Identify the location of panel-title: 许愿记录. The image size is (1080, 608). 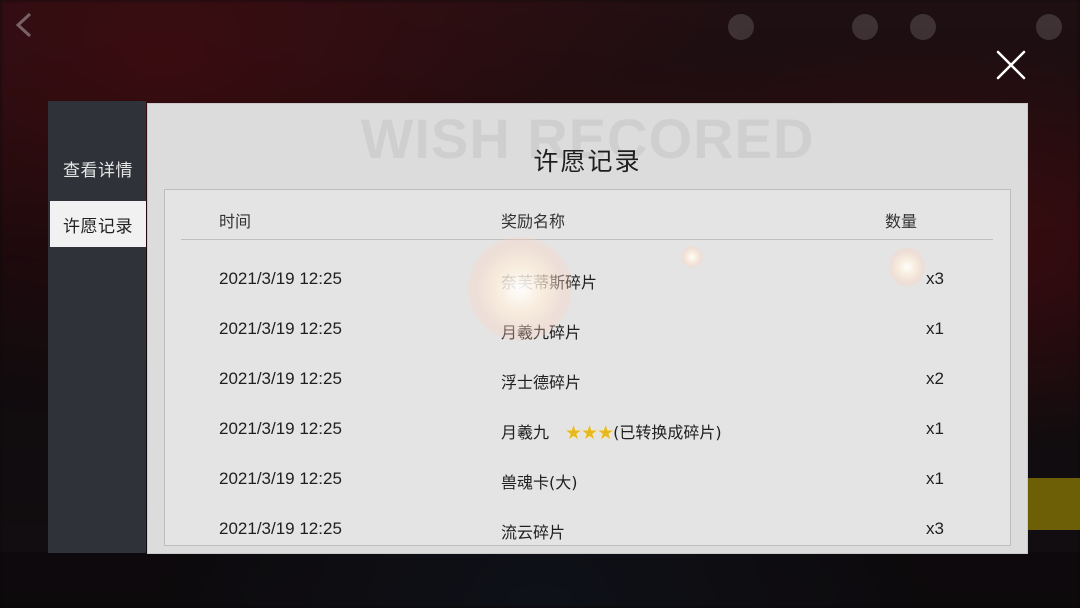
(587, 161).